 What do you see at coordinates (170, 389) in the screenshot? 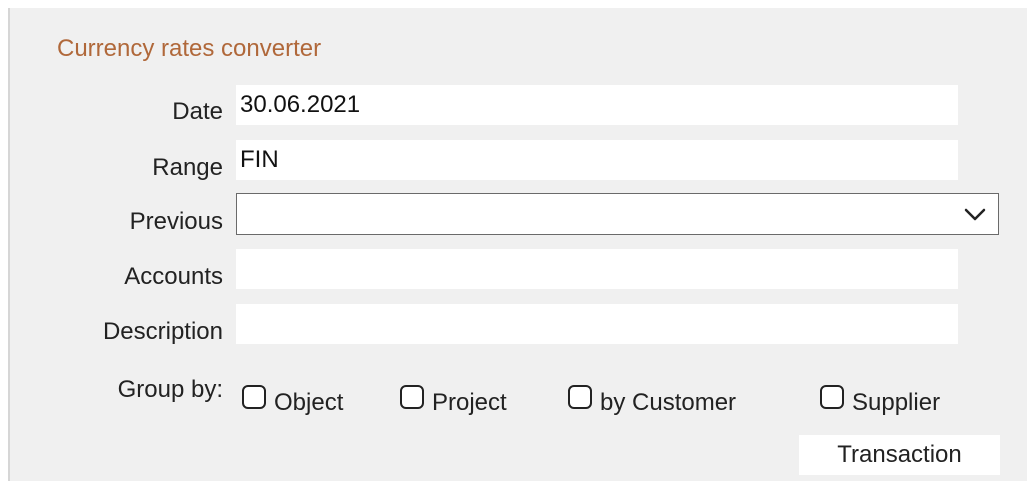
I see `group-by-label: Group by:` at bounding box center [170, 389].